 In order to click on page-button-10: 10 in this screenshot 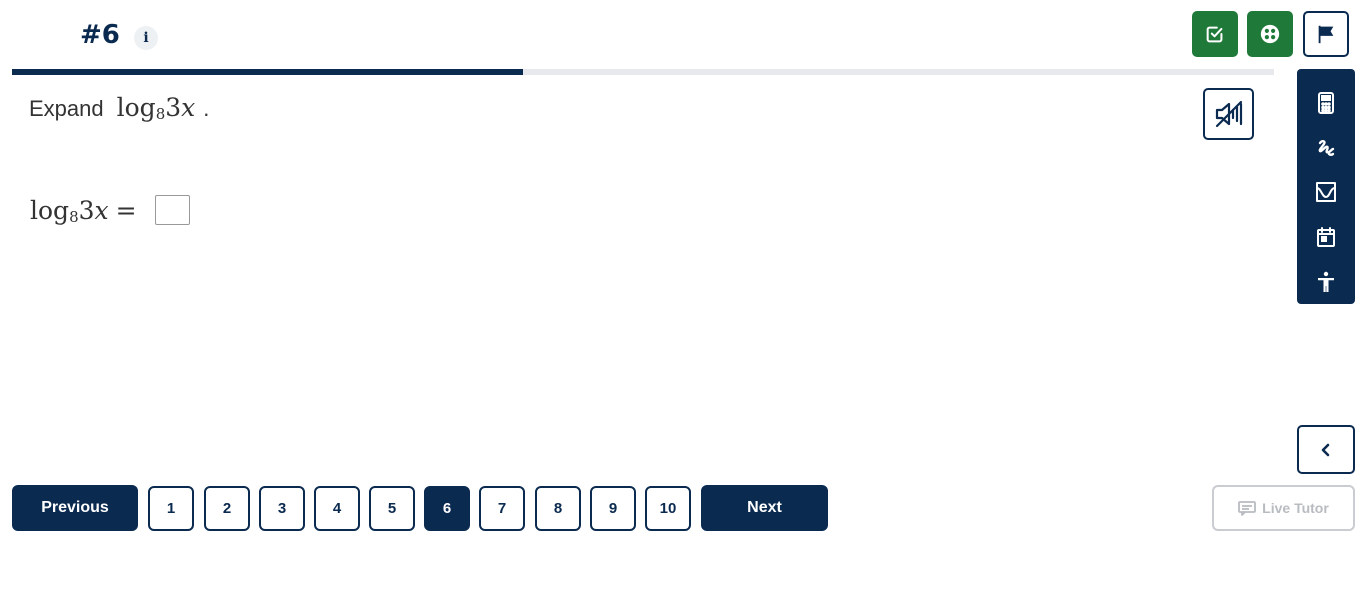, I will do `click(668, 508)`.